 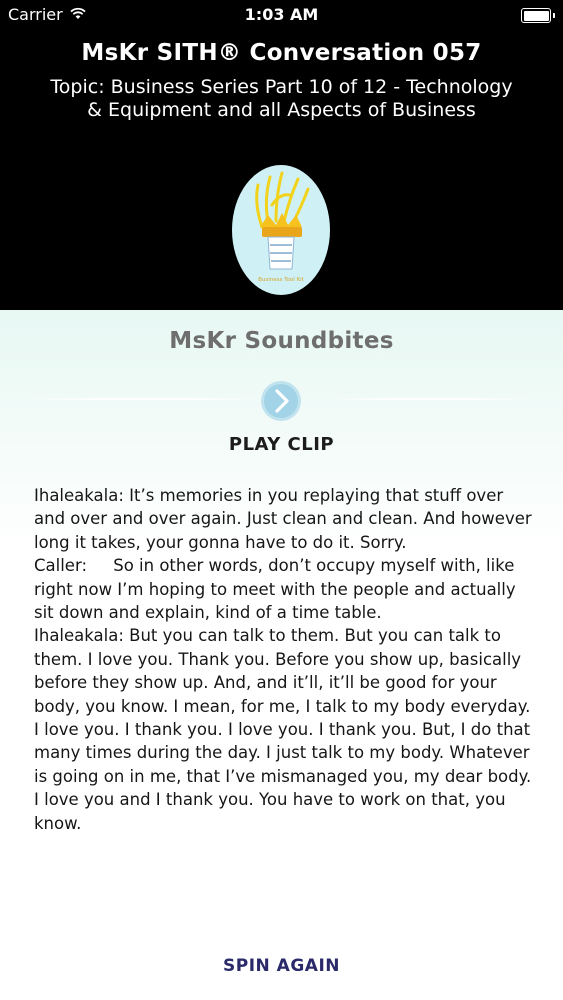 I want to click on battery-icon, so click(x=538, y=15).